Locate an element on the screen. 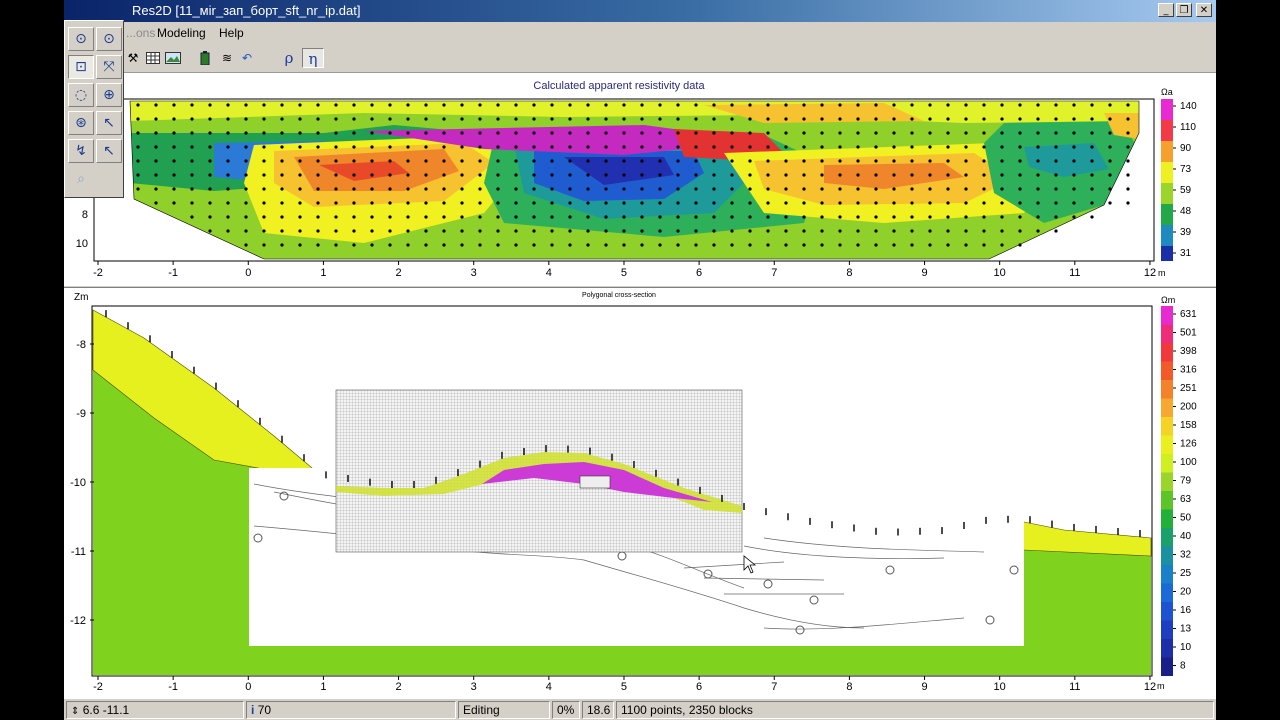 This screenshot has height=720, width=1280. select-area-icon: ⊙ is located at coordinates (109, 39).